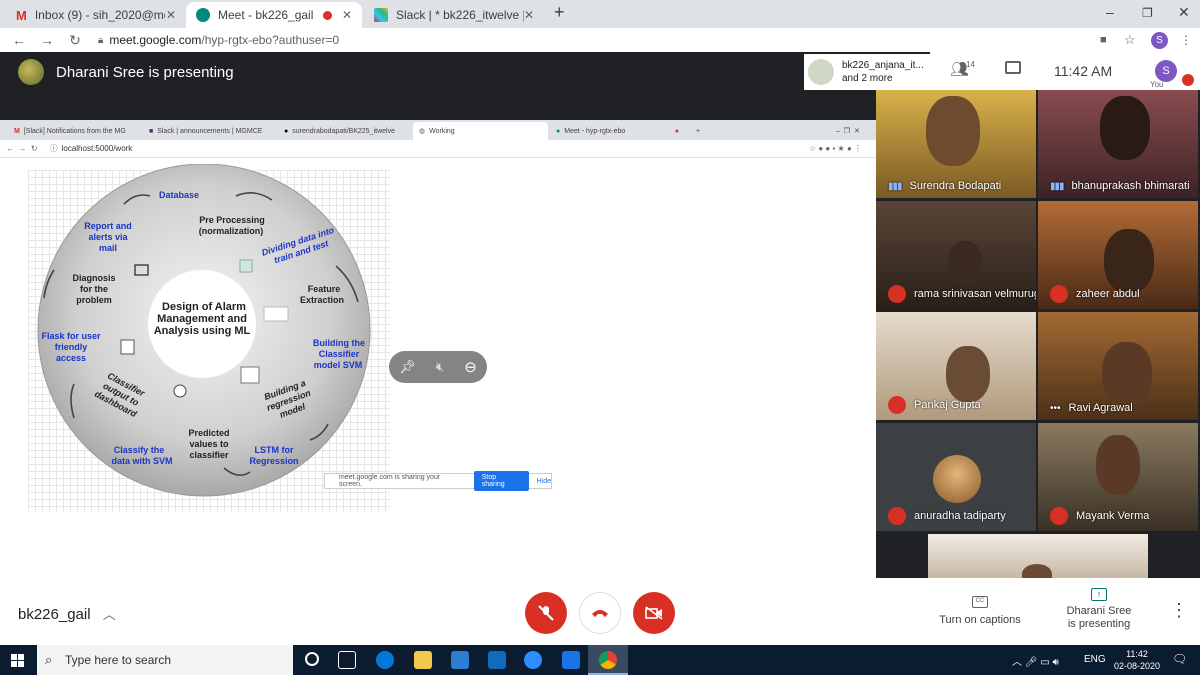 The height and width of the screenshot is (675, 1200). Describe the element at coordinates (1118, 255) in the screenshot. I see `participant-tile: zaheer abdul` at that location.